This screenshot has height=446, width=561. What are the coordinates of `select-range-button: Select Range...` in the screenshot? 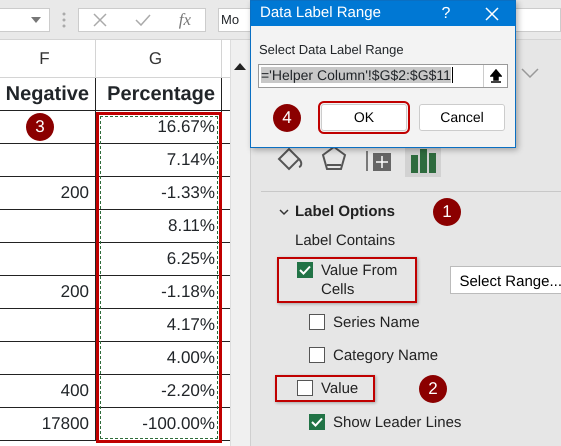 It's located at (505, 280).